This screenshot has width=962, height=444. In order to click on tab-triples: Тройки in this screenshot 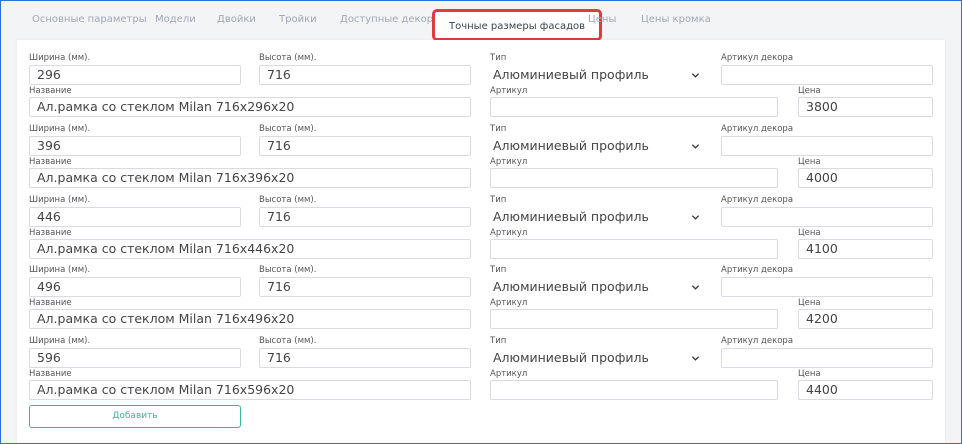, I will do `click(298, 19)`.